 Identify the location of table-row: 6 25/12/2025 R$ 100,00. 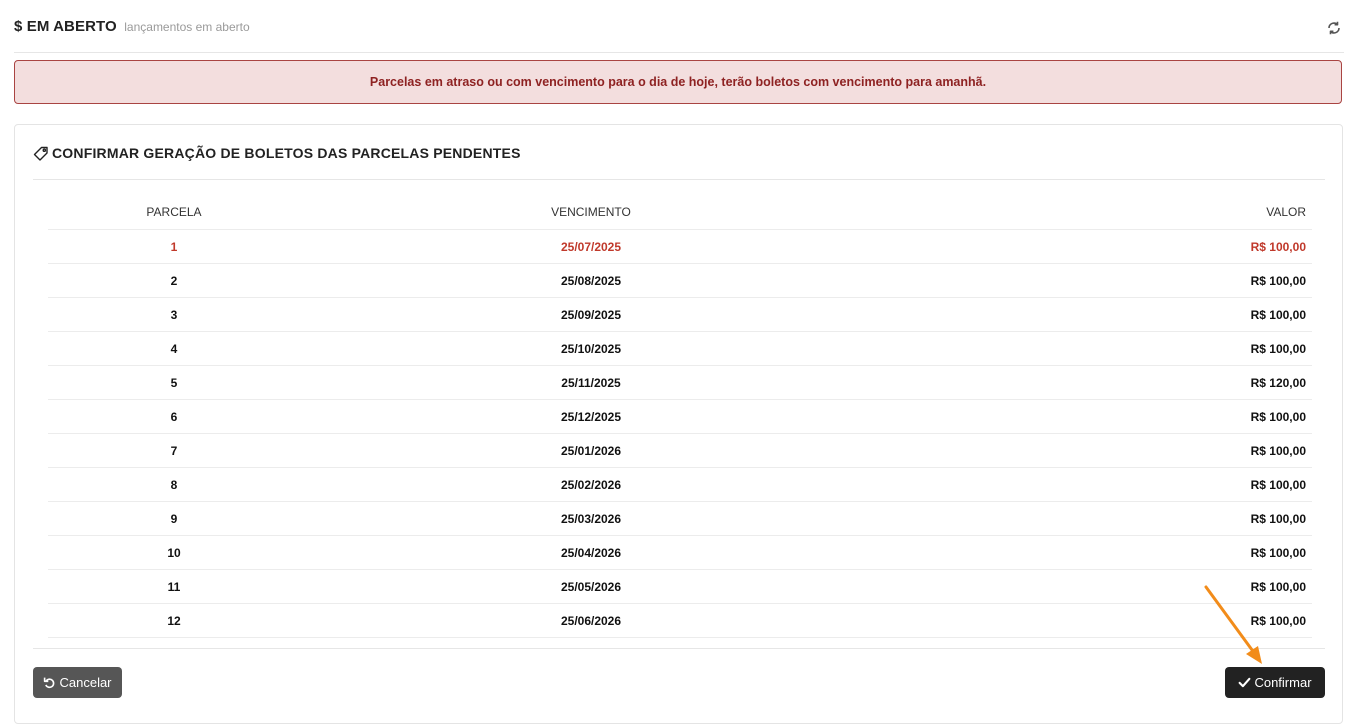
(680, 416).